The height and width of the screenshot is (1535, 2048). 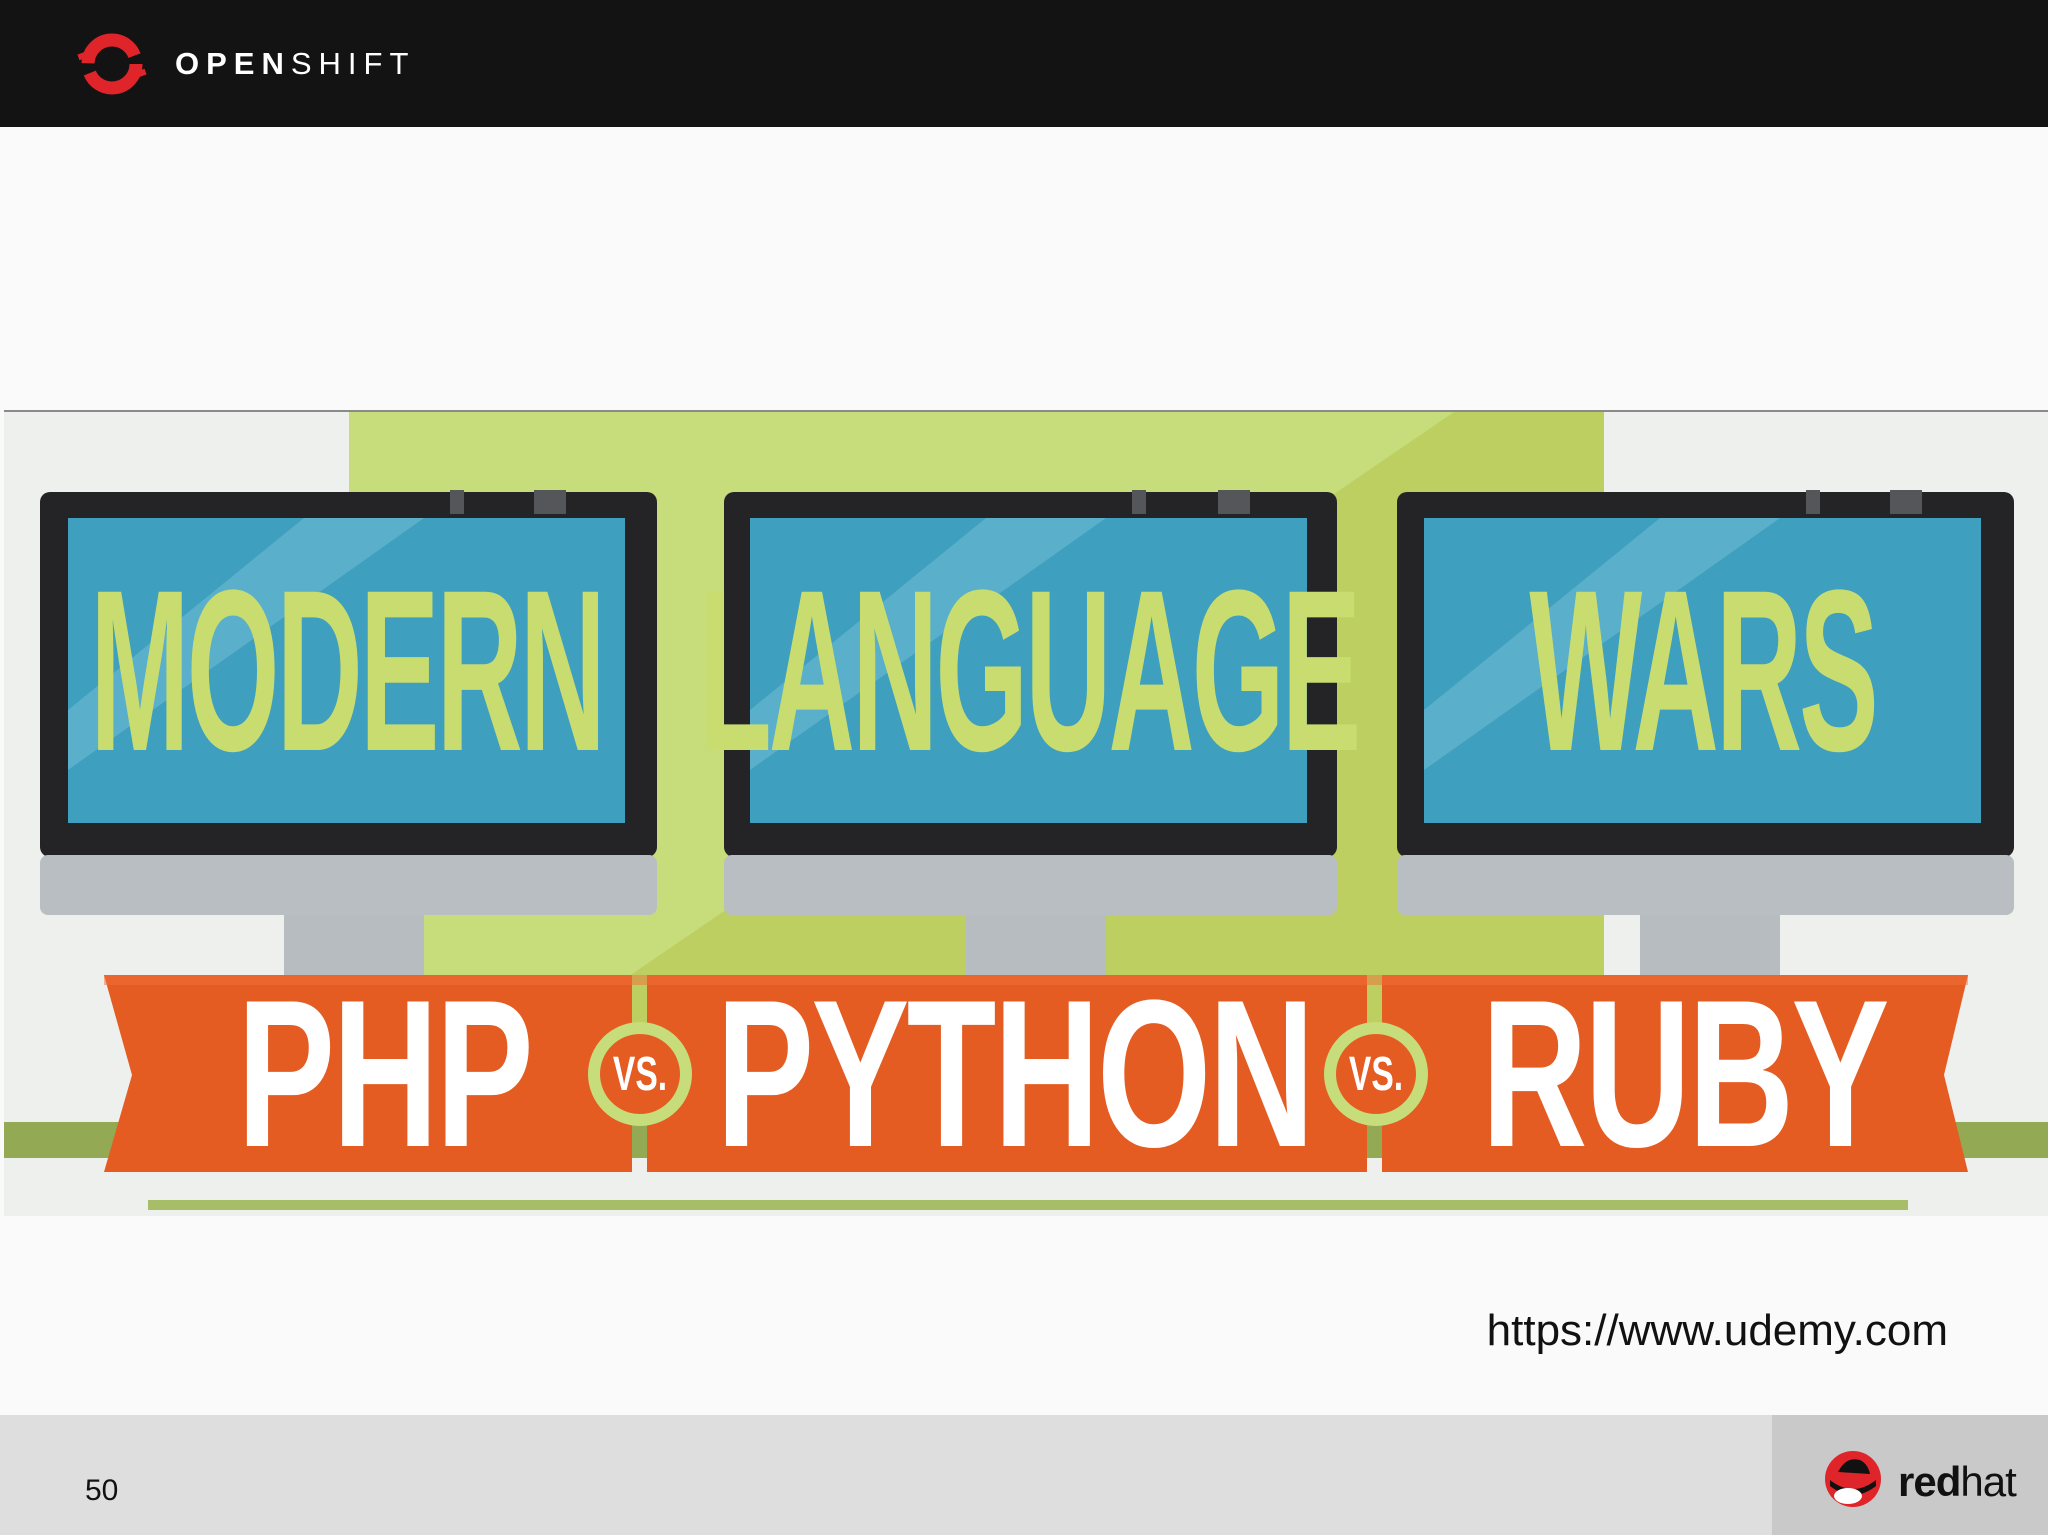 What do you see at coordinates (102, 1490) in the screenshot?
I see `page-number: 50` at bounding box center [102, 1490].